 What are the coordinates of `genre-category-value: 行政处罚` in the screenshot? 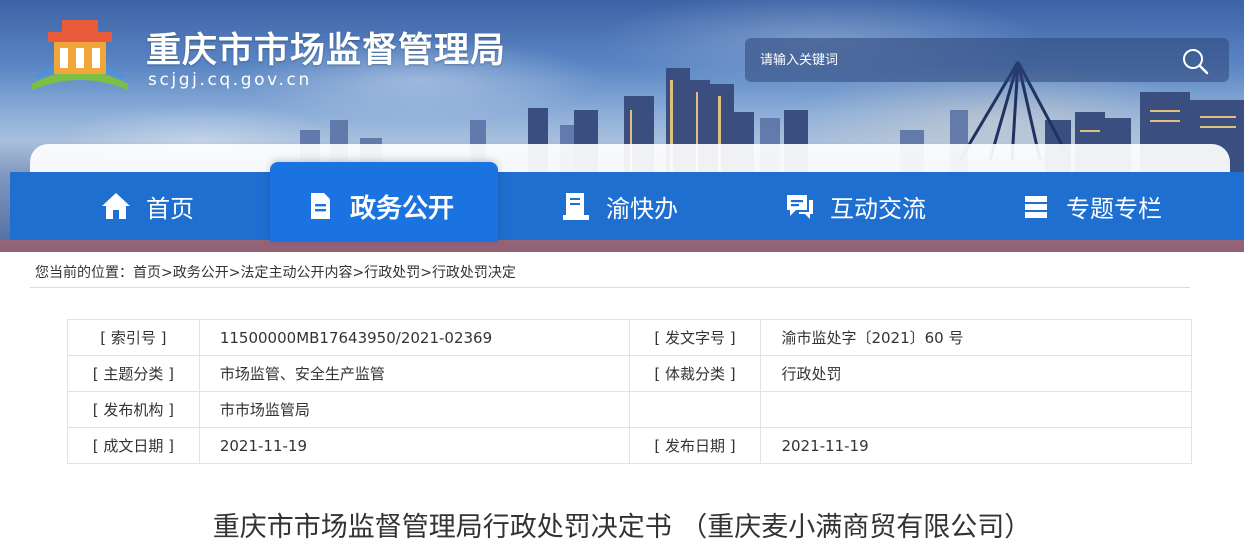 It's located at (976, 373).